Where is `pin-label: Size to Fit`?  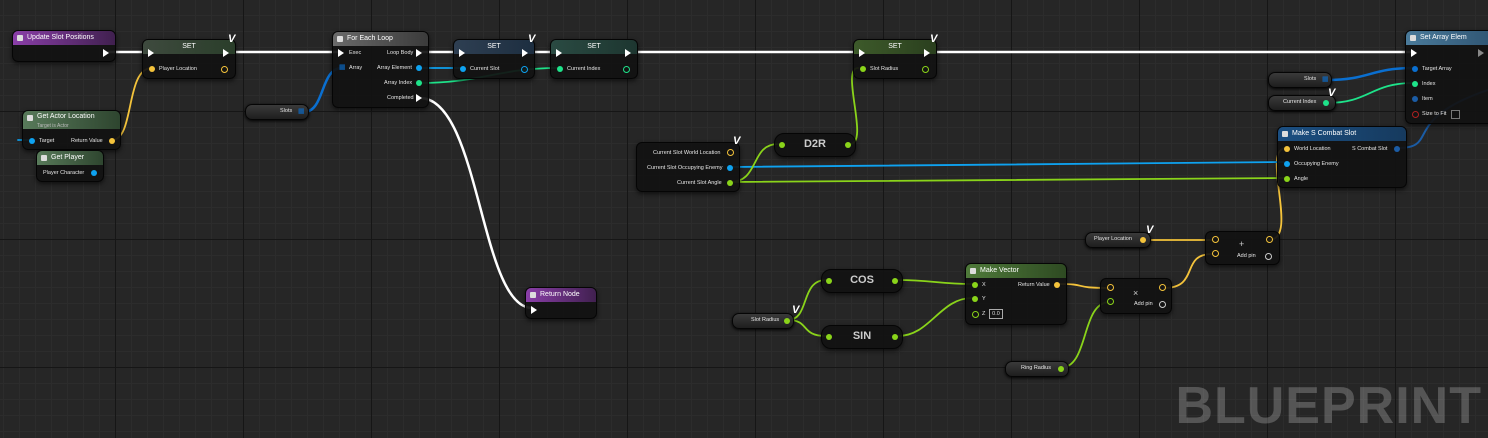
pin-label: Size to Fit is located at coordinates (1434, 114).